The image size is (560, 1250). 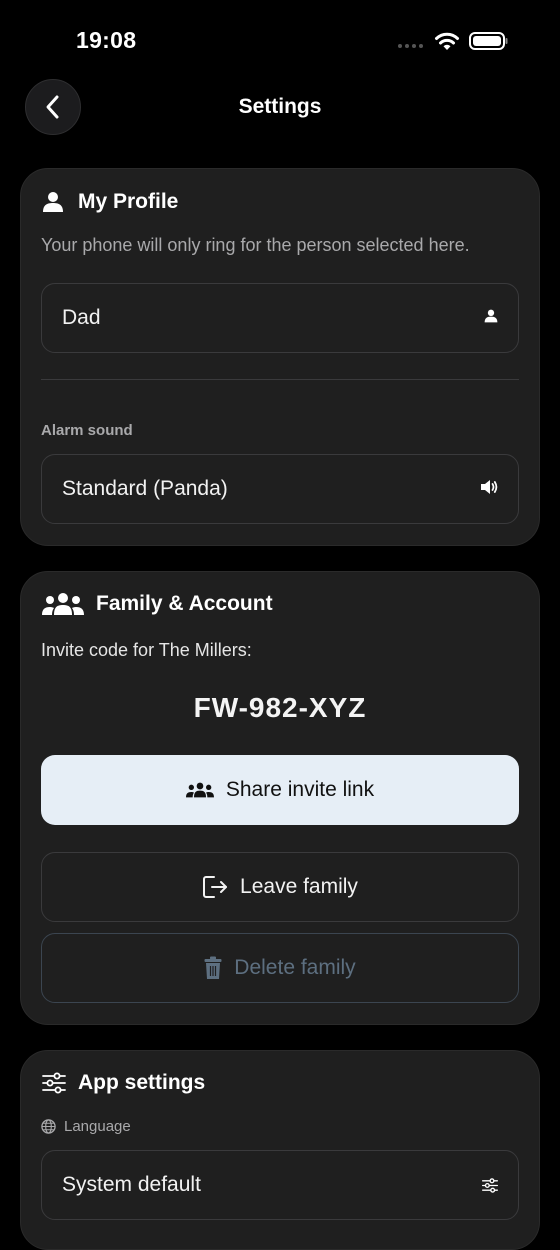 I want to click on logout-icon, so click(x=215, y=887).